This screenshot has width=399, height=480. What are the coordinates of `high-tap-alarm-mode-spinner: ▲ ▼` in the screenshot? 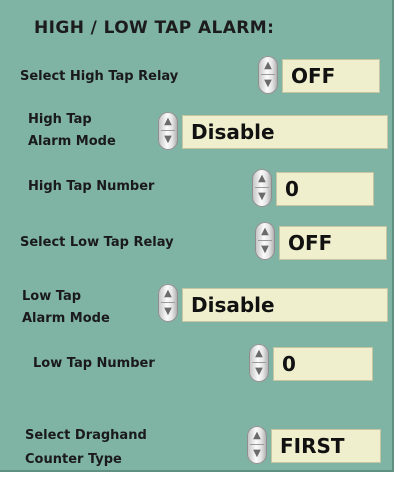 It's located at (168, 131).